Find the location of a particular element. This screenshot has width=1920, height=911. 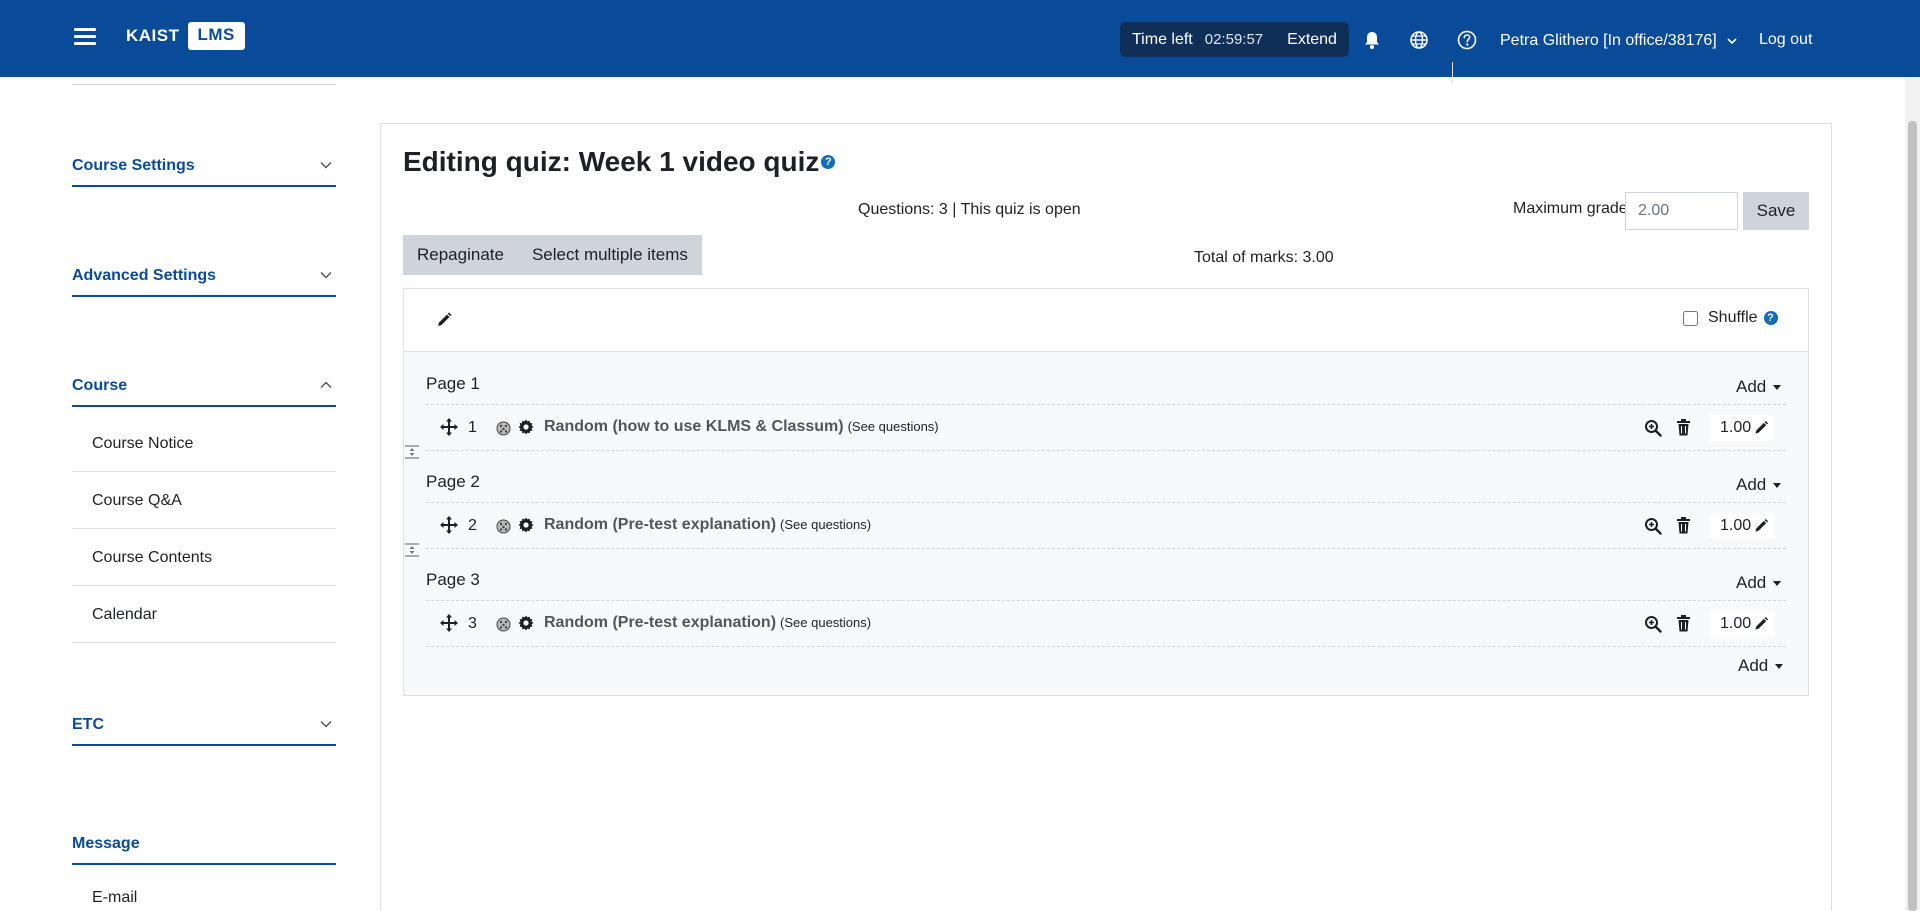

user-menu: Petra Glithero [In office/38176] is located at coordinates (1618, 41).